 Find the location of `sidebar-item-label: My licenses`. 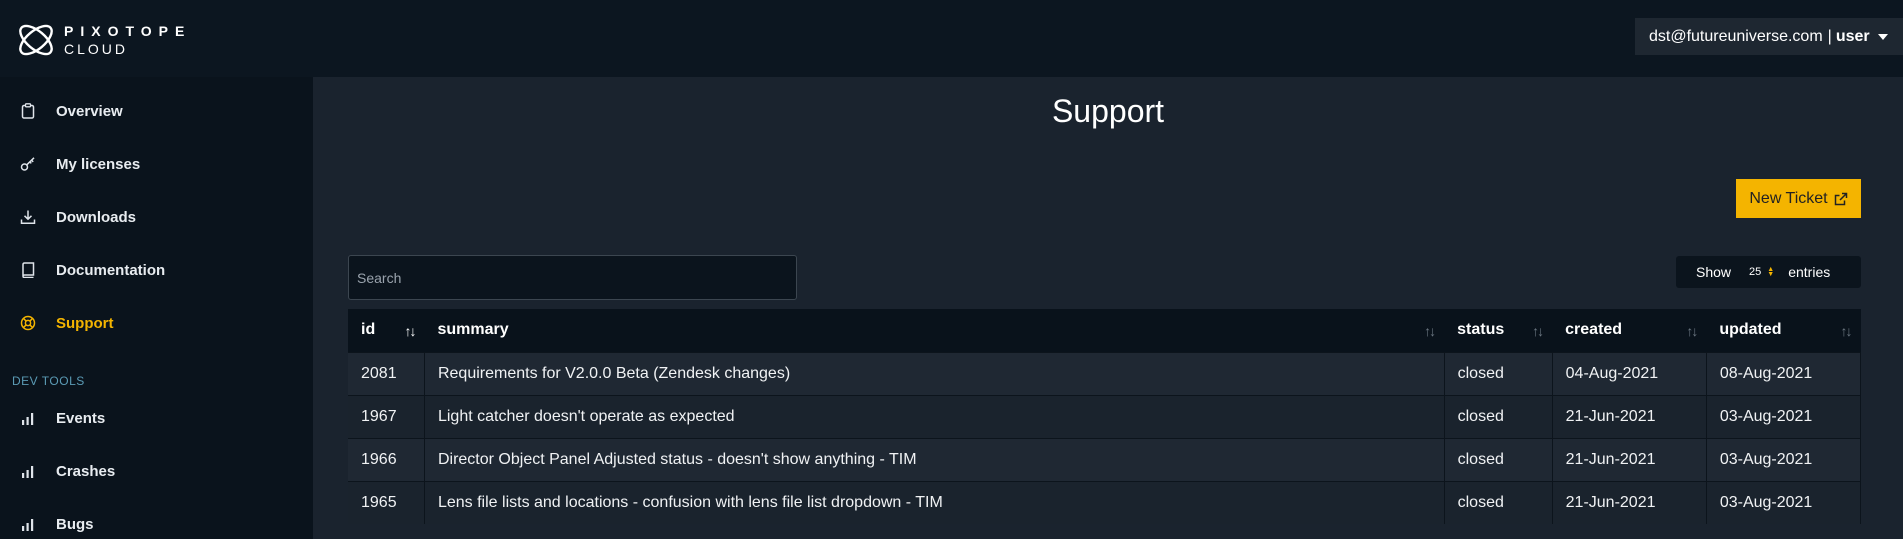

sidebar-item-label: My licenses is located at coordinates (98, 164).